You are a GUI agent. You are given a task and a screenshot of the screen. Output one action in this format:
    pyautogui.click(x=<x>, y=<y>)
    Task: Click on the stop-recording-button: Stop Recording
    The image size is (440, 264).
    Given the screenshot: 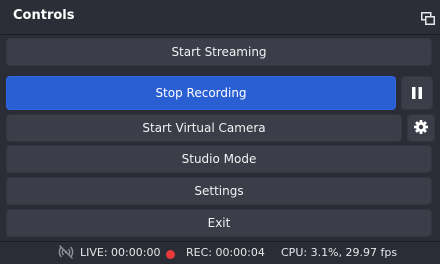 What is the action you would take?
    pyautogui.click(x=201, y=93)
    